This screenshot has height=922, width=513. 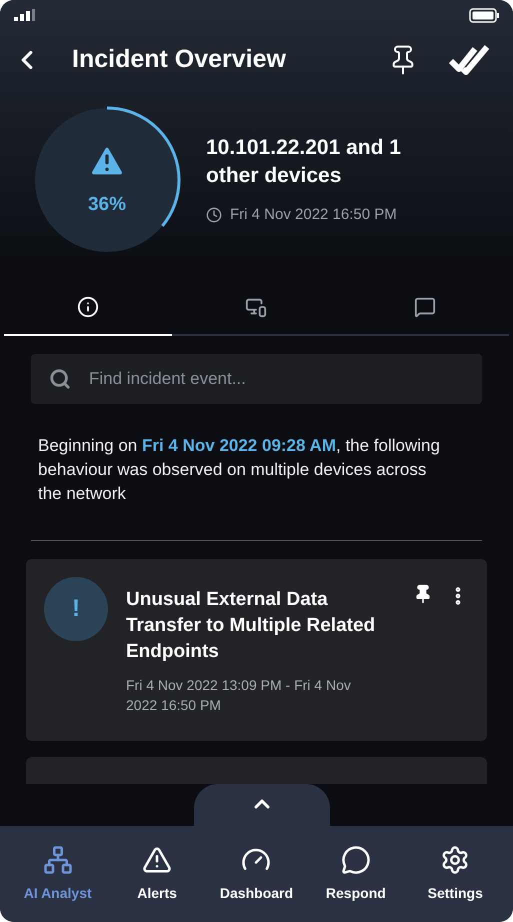 What do you see at coordinates (256, 874) in the screenshot?
I see `nav-item: Dashboard` at bounding box center [256, 874].